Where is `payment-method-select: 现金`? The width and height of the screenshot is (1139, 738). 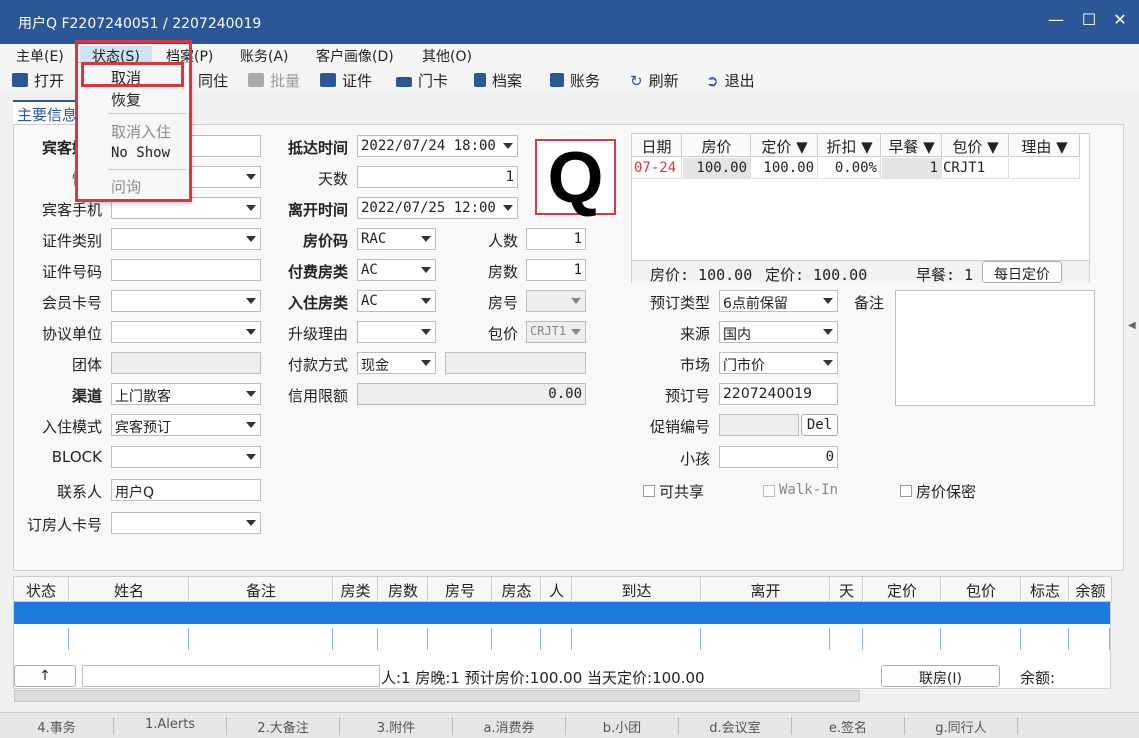 payment-method-select: 现金 is located at coordinates (396, 363).